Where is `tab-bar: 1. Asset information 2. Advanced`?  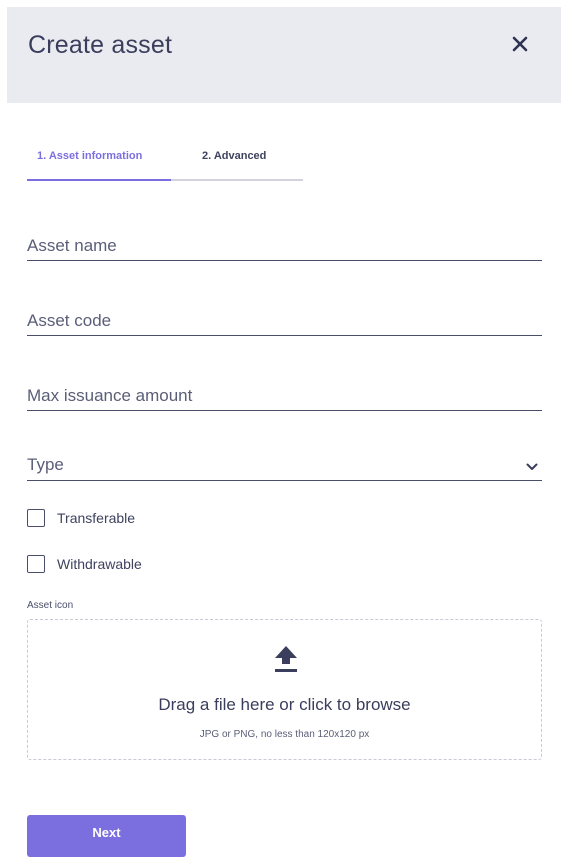 tab-bar: 1. Asset information 2. Advanced is located at coordinates (165, 159).